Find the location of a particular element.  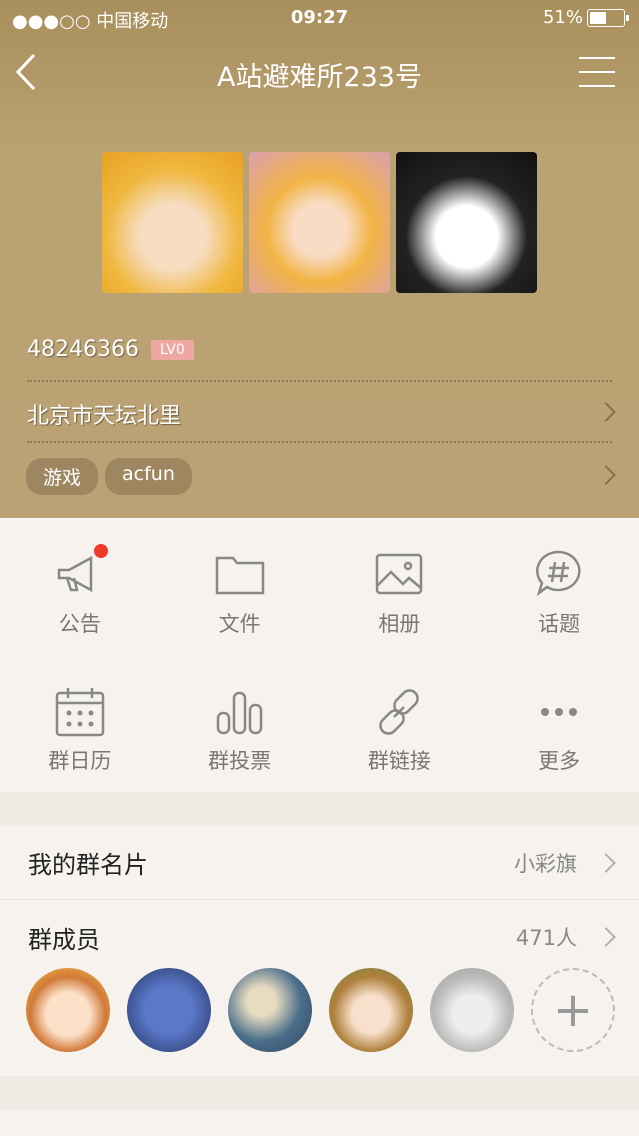

menu-icon is located at coordinates (597, 72).